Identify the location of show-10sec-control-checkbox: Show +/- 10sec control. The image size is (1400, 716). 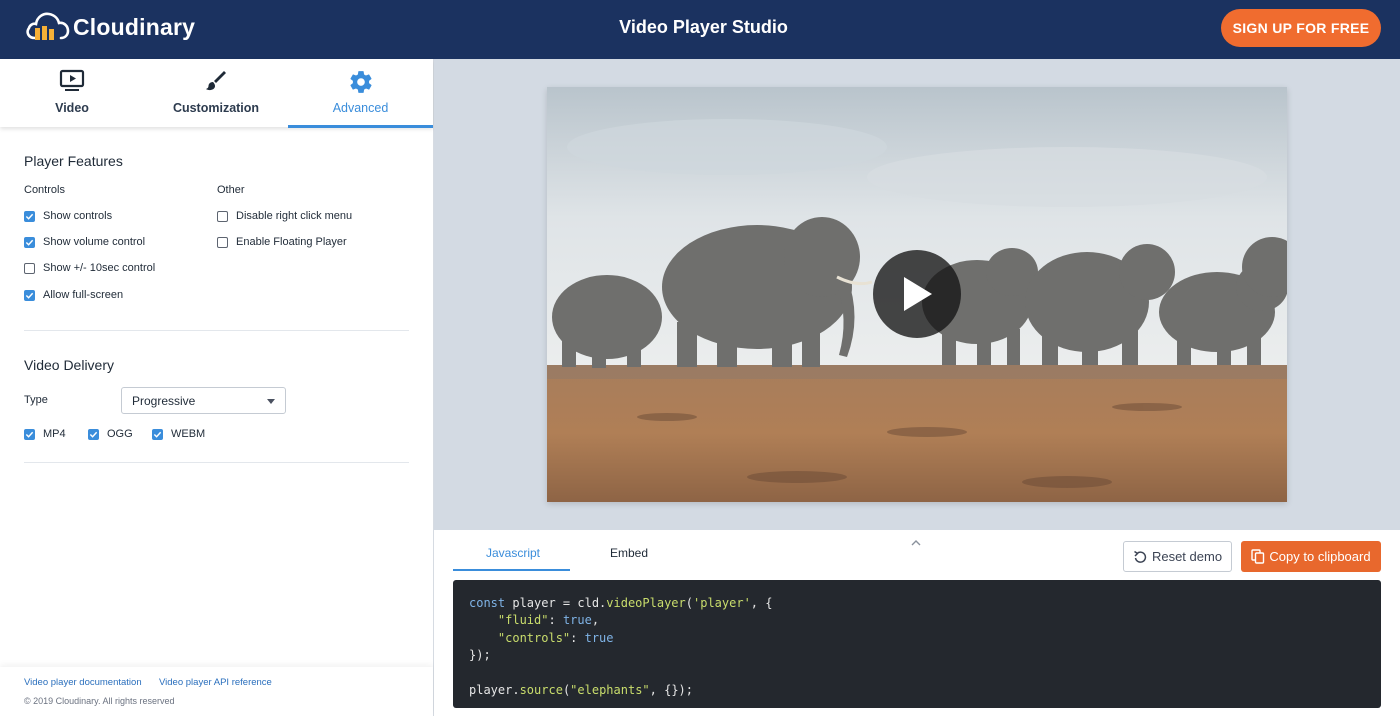
(89, 268).